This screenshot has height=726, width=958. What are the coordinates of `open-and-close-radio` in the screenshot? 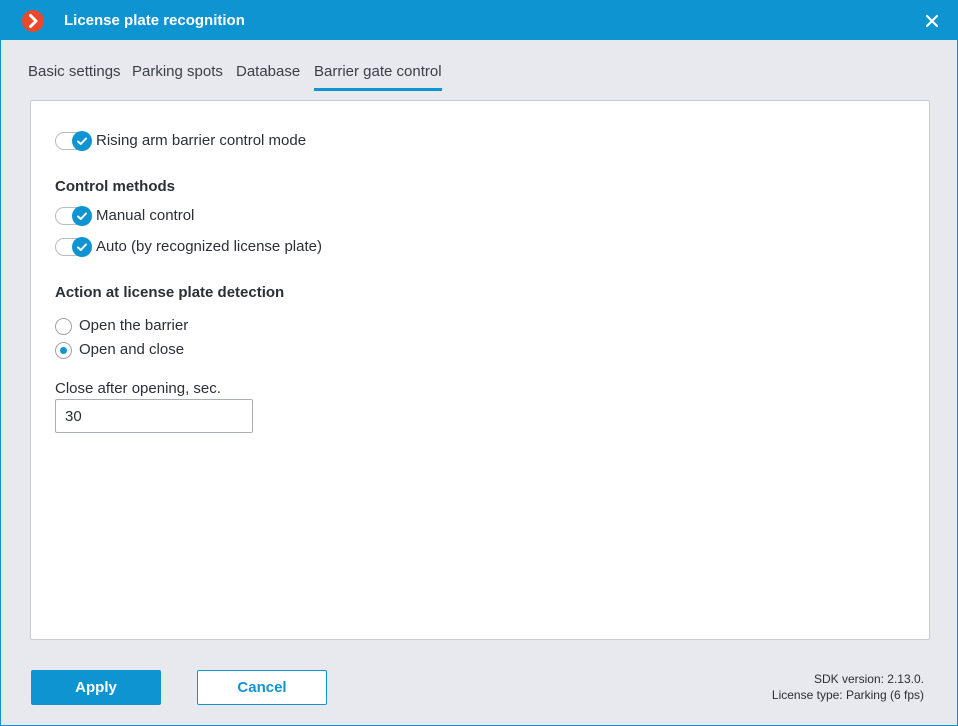 It's located at (63, 350).